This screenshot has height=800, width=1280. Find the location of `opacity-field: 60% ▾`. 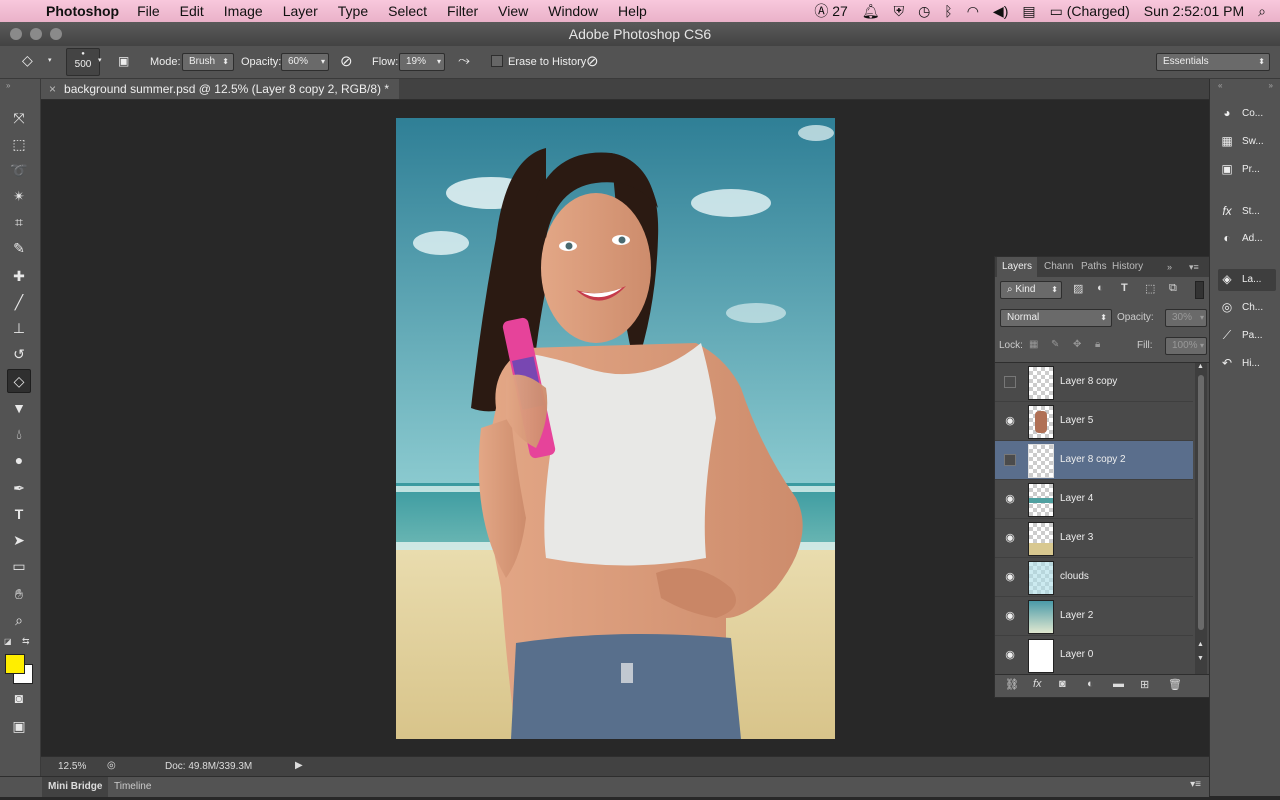

opacity-field: 60% ▾ is located at coordinates (305, 62).